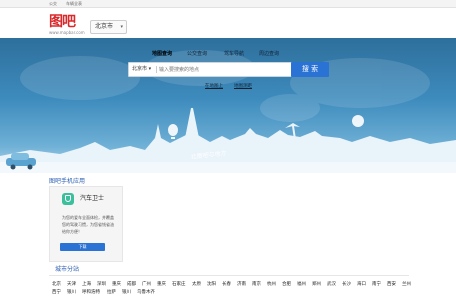 The width and height of the screenshot is (456, 300). I want to click on app-desc-line: 您的驾驶习惯，为您省钱省油, so click(88, 224).